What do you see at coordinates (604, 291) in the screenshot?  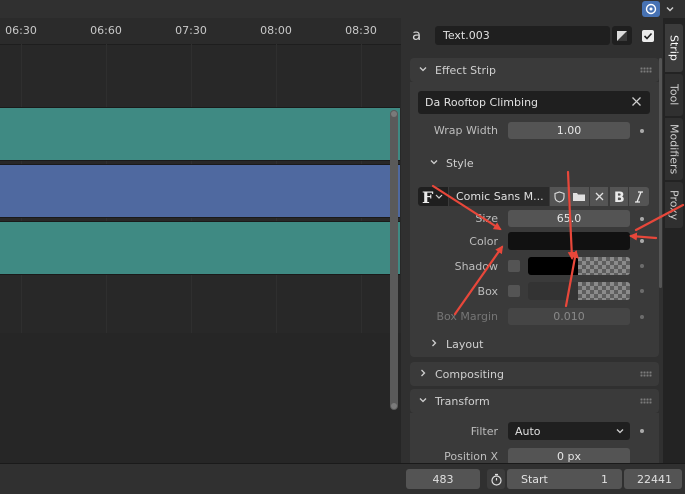 I see `box-alpha-swatch` at bounding box center [604, 291].